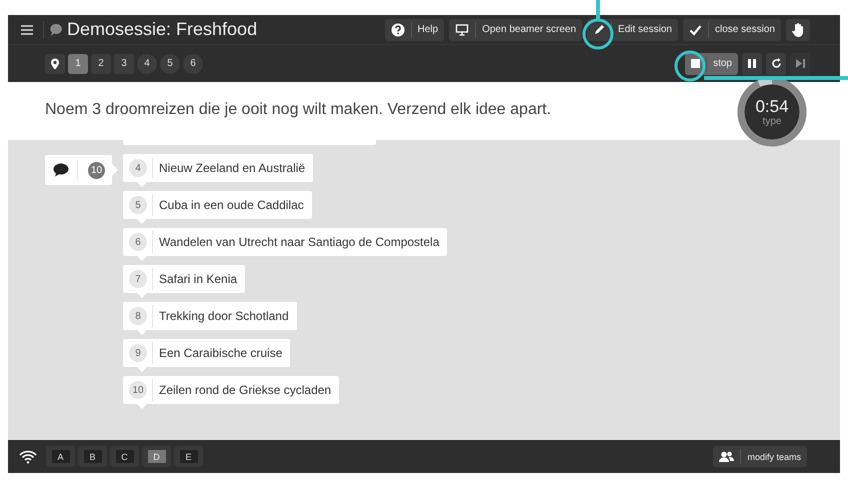 The width and height of the screenshot is (848, 493). What do you see at coordinates (772, 121) in the screenshot?
I see `timer-caption: type` at bounding box center [772, 121].